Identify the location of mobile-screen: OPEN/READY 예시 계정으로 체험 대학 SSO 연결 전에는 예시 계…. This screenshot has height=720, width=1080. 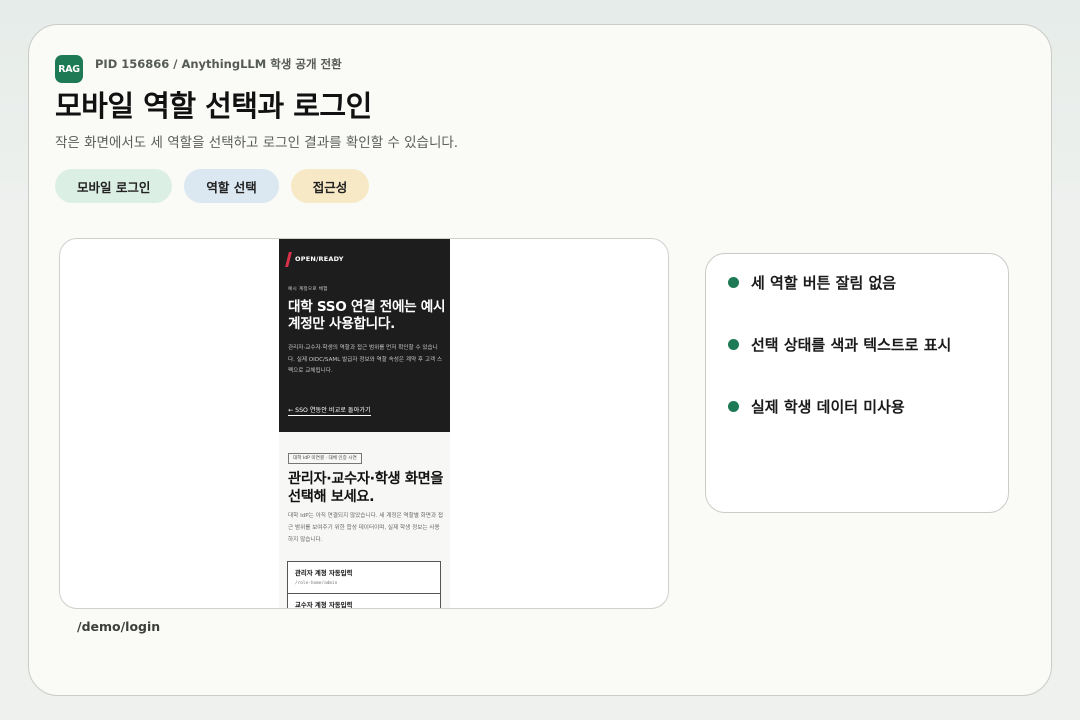
(364, 424).